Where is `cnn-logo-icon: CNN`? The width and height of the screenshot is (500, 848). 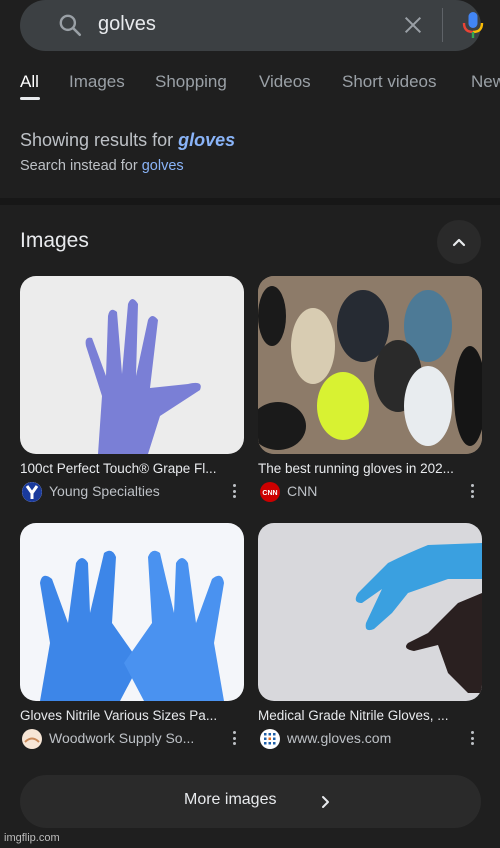 cnn-logo-icon: CNN is located at coordinates (270, 492).